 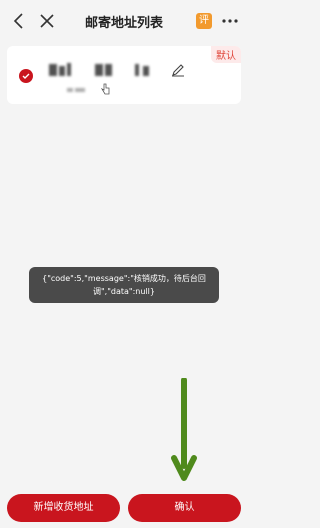 What do you see at coordinates (204, 21) in the screenshot?
I see `review-icon: 评` at bounding box center [204, 21].